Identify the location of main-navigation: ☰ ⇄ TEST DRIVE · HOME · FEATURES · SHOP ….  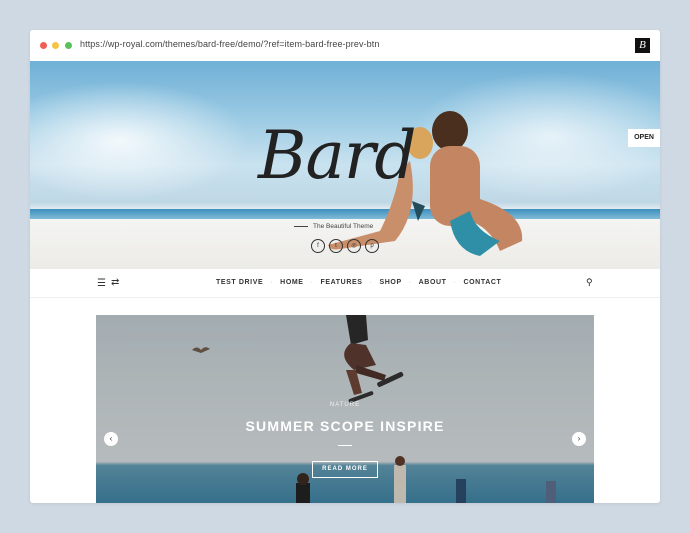
(345, 283).